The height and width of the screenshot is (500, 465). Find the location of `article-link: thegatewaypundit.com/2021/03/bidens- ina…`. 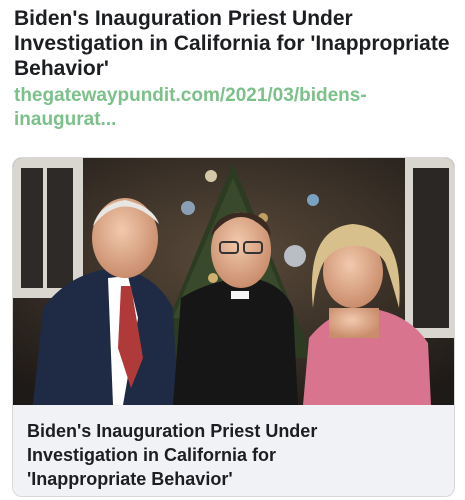

article-link: thegatewaypundit.com/2021/03/bidens- ina… is located at coordinates (234, 108).